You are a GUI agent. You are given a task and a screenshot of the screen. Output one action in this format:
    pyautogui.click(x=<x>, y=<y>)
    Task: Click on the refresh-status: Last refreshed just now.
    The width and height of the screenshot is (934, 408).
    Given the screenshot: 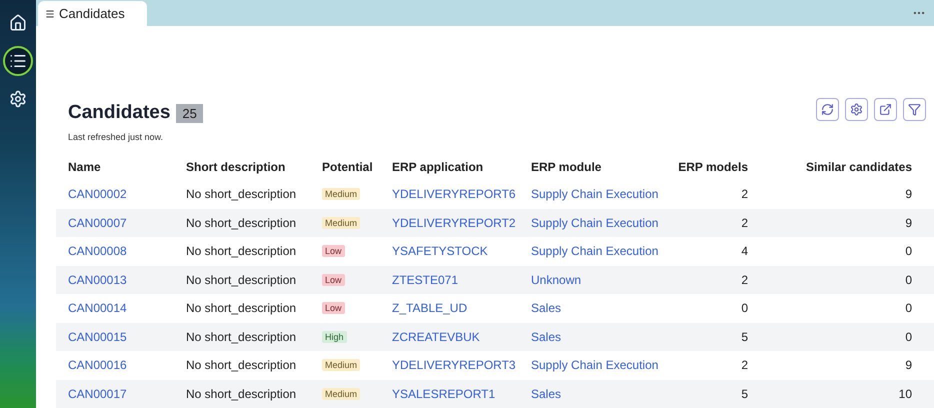 What is the action you would take?
    pyautogui.click(x=116, y=137)
    